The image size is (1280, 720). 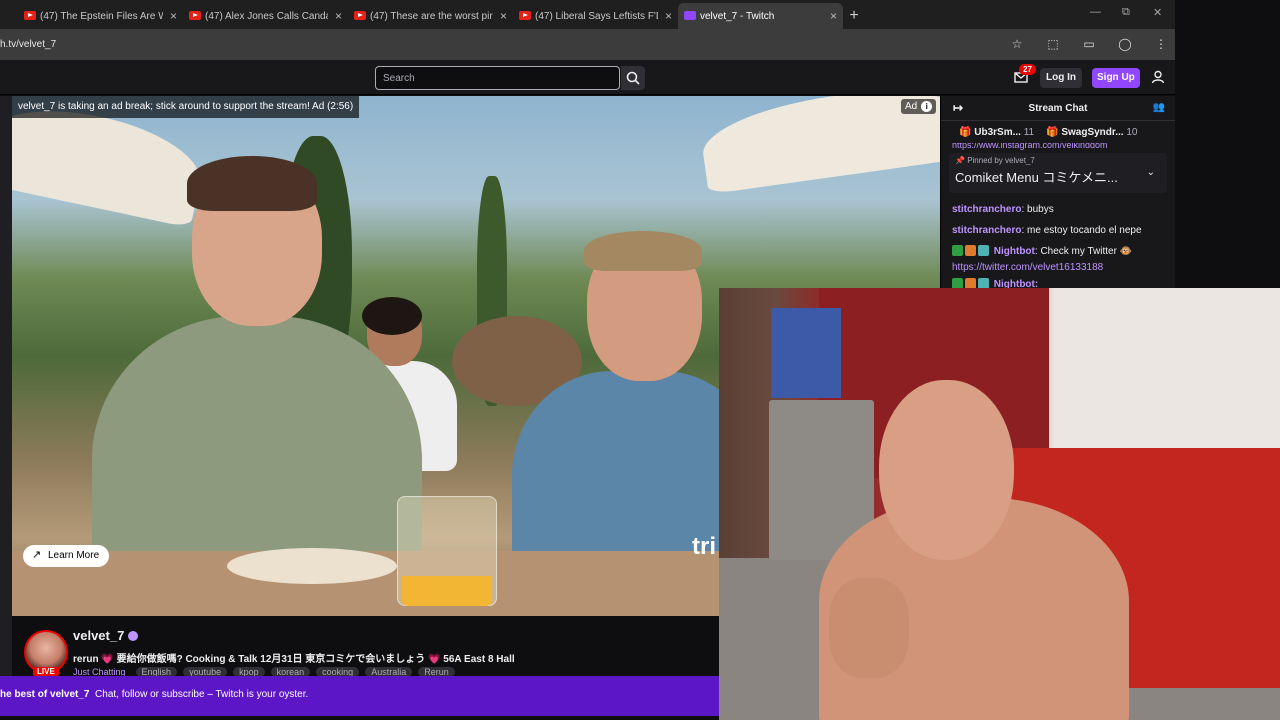 What do you see at coordinates (958, 108) in the screenshot?
I see `collapse-chat-icon: ↦` at bounding box center [958, 108].